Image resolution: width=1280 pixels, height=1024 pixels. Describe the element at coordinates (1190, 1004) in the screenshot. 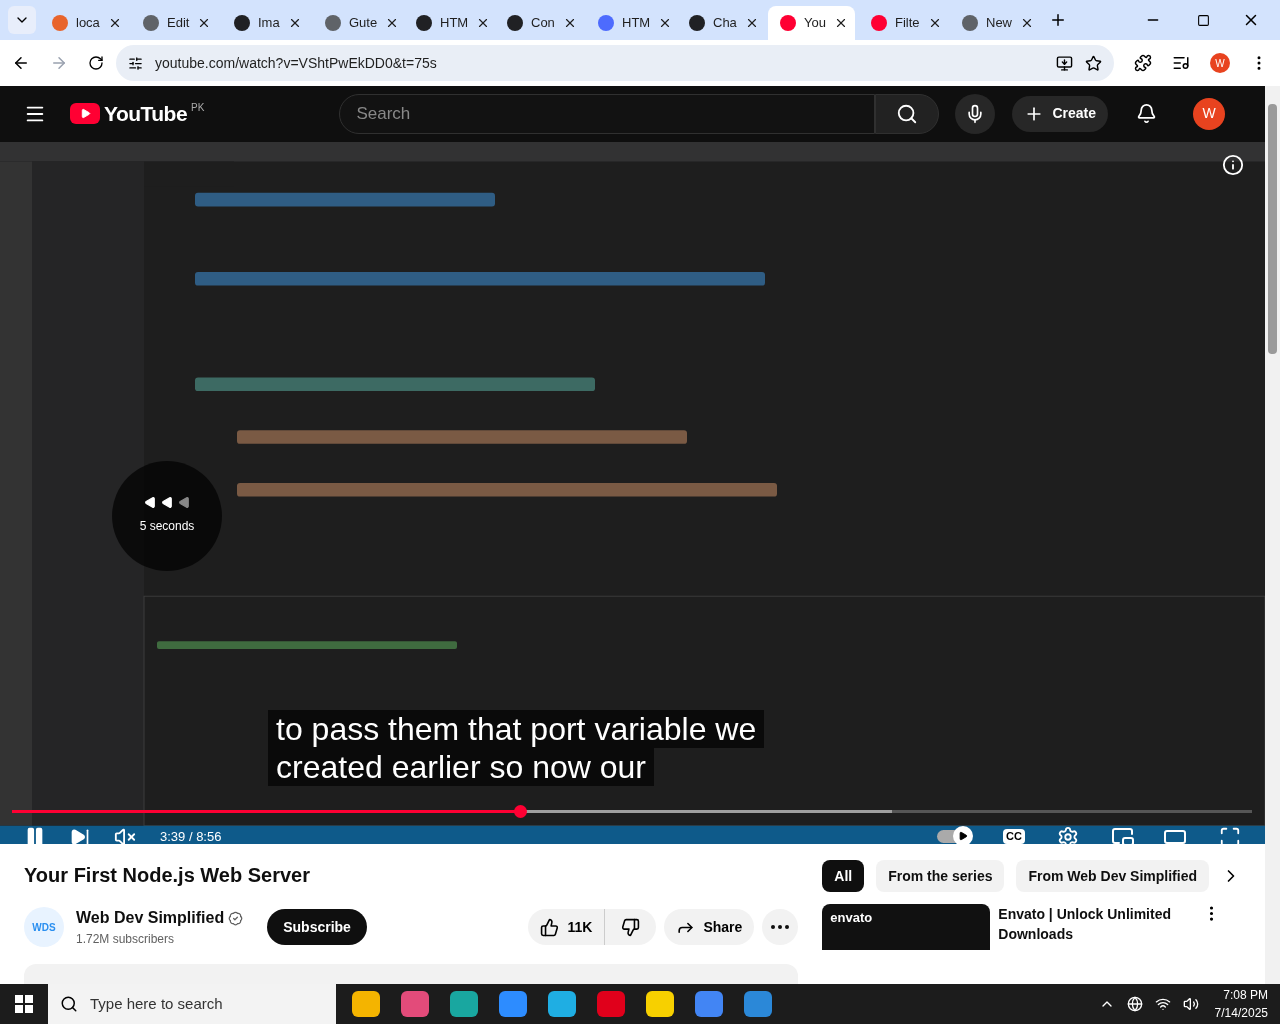

I see `volume-icon` at that location.